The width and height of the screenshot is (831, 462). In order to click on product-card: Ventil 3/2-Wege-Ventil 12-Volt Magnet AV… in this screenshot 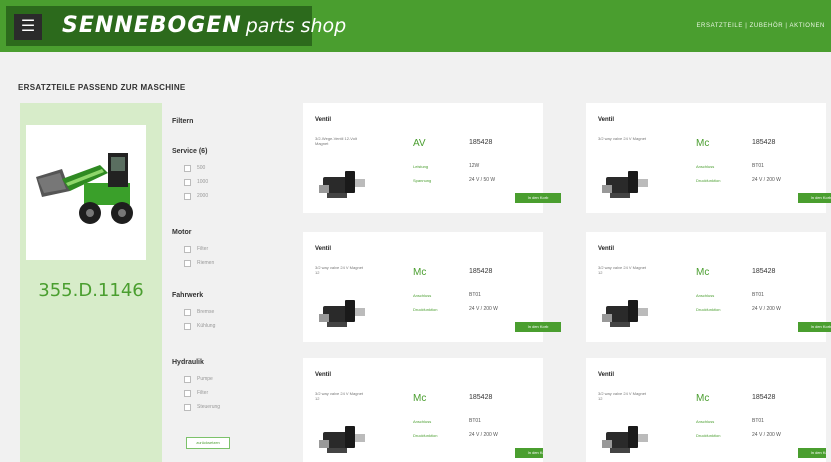, I will do `click(432, 158)`.